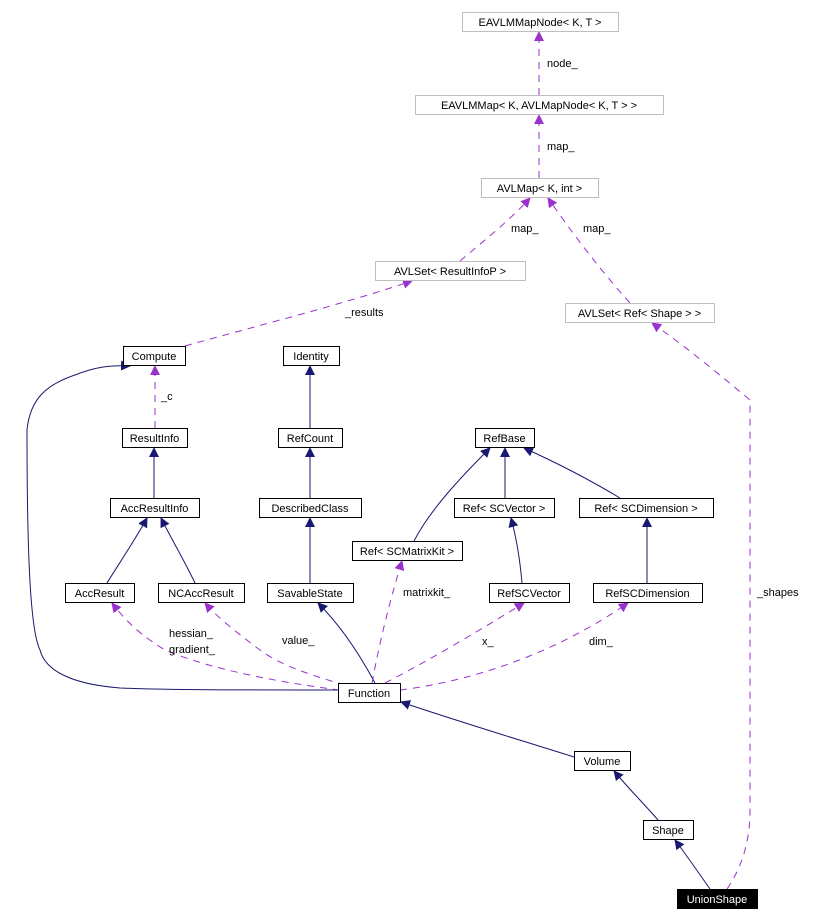 This screenshot has height=923, width=825. I want to click on class-node-refscdimension: Ref< SCDimension >, so click(646, 508).